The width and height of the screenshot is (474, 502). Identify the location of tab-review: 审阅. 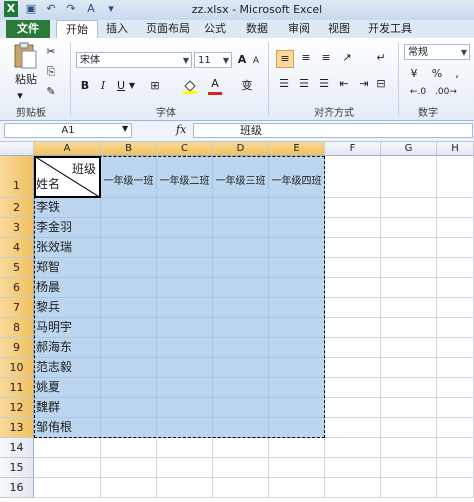
(299, 29).